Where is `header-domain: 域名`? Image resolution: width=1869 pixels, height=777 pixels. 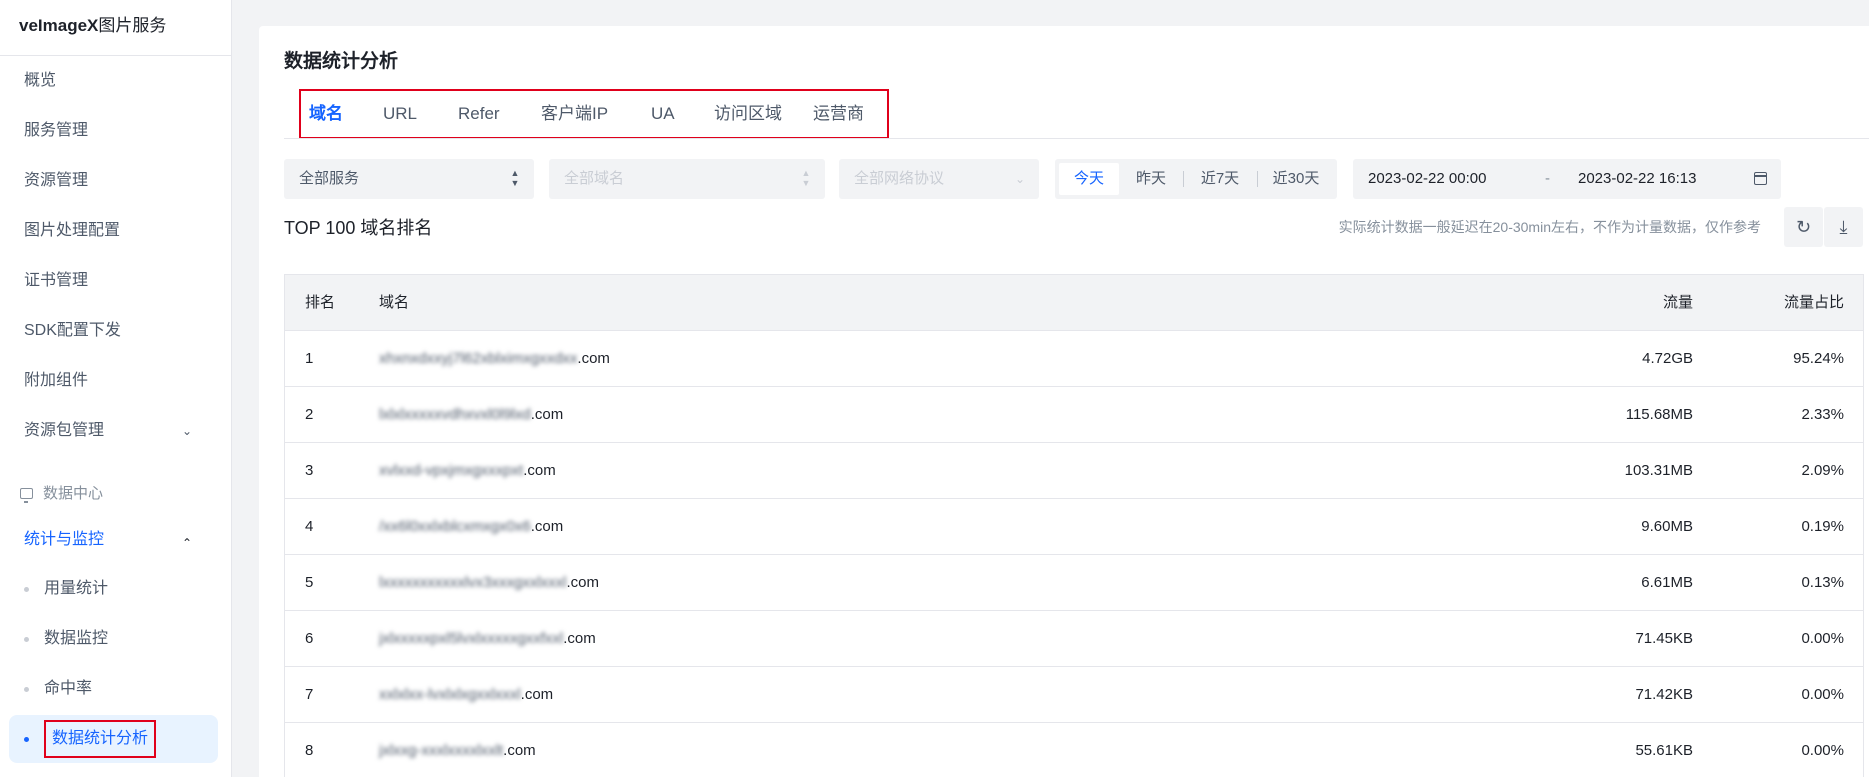
header-domain: 域名 is located at coordinates (394, 302).